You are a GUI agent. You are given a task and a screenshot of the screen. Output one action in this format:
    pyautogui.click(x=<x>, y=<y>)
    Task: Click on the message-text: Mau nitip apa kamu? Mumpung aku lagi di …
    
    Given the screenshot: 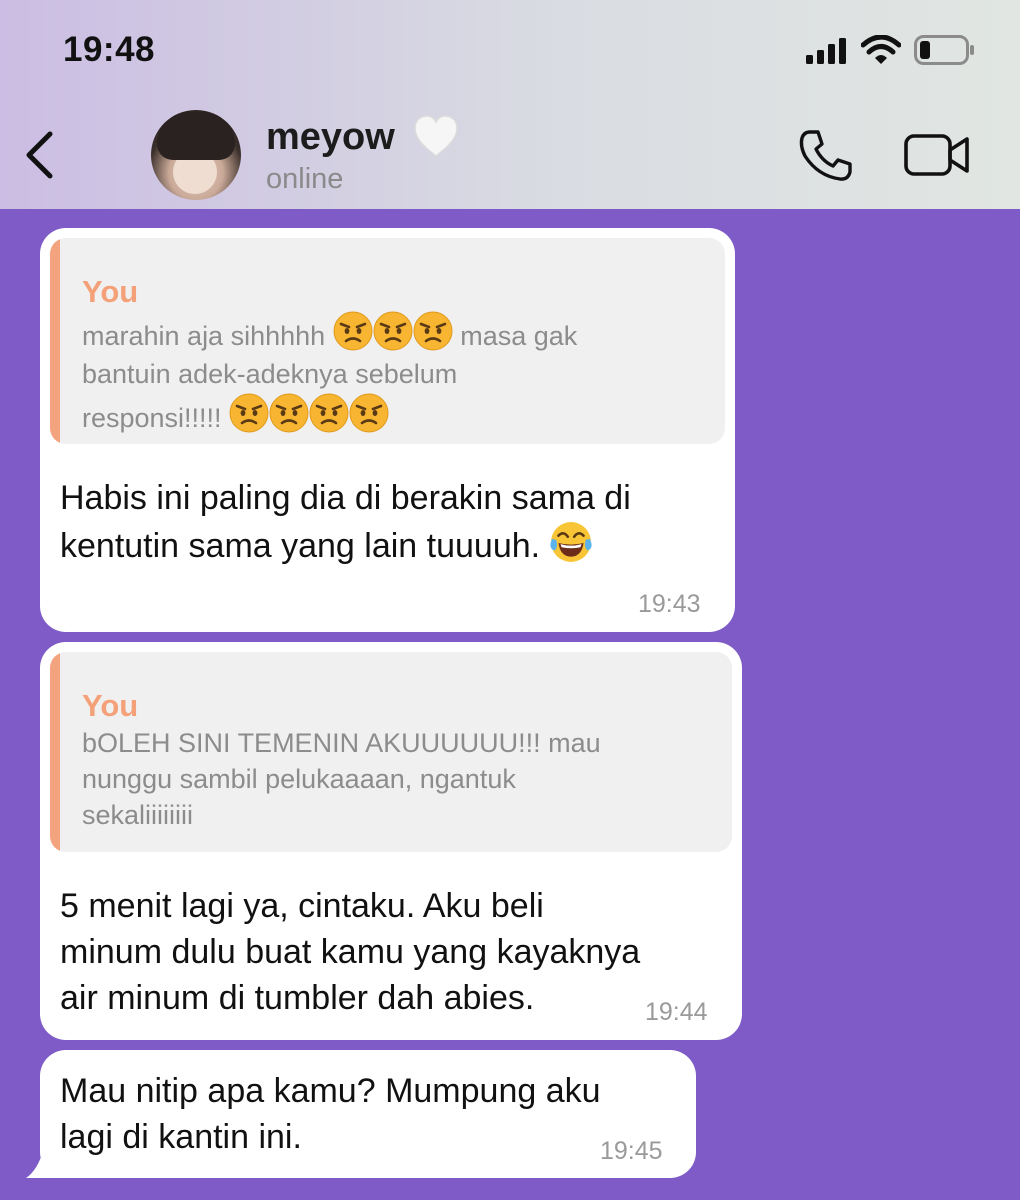 What is the action you would take?
    pyautogui.click(x=330, y=1114)
    